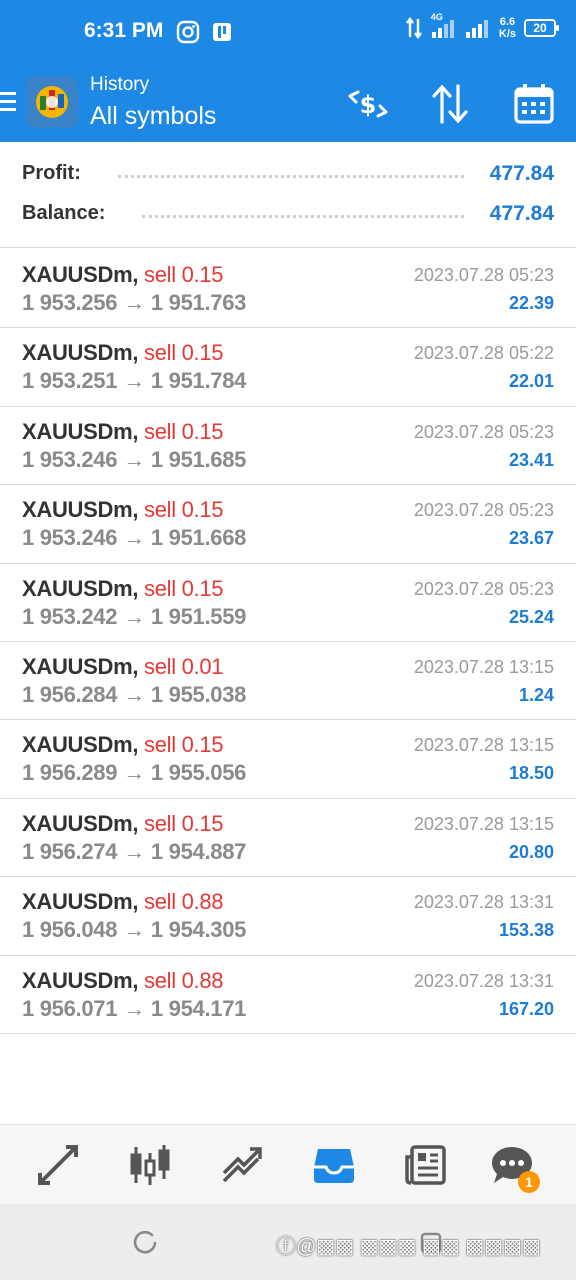 This screenshot has width=576, height=1280. What do you see at coordinates (198, 851) in the screenshot?
I see `close-price: 1 954.887` at bounding box center [198, 851].